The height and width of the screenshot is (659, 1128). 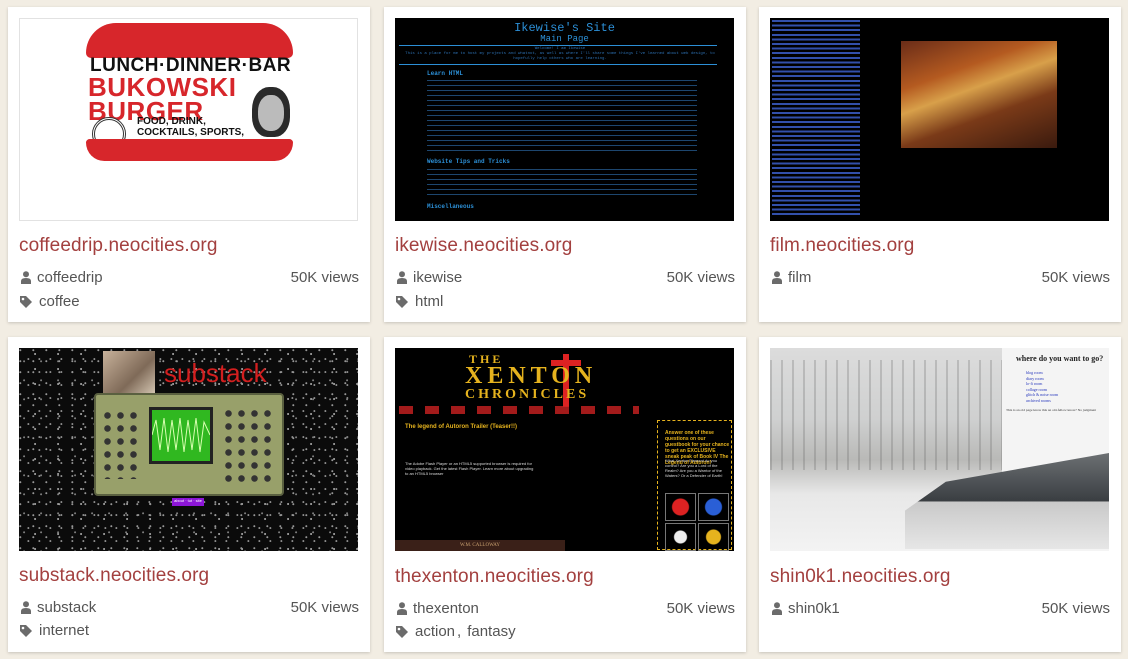 I want to click on username: substack, so click(x=67, y=607).